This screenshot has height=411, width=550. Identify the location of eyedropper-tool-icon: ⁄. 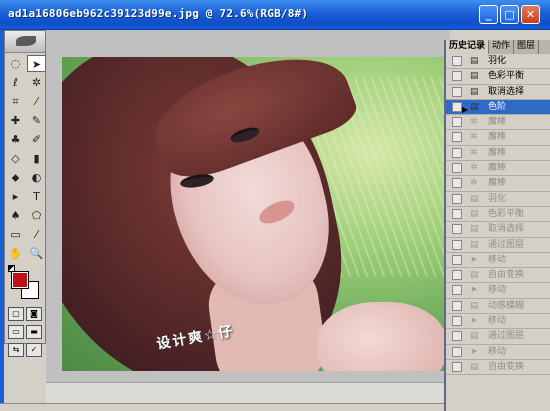
(36, 234).